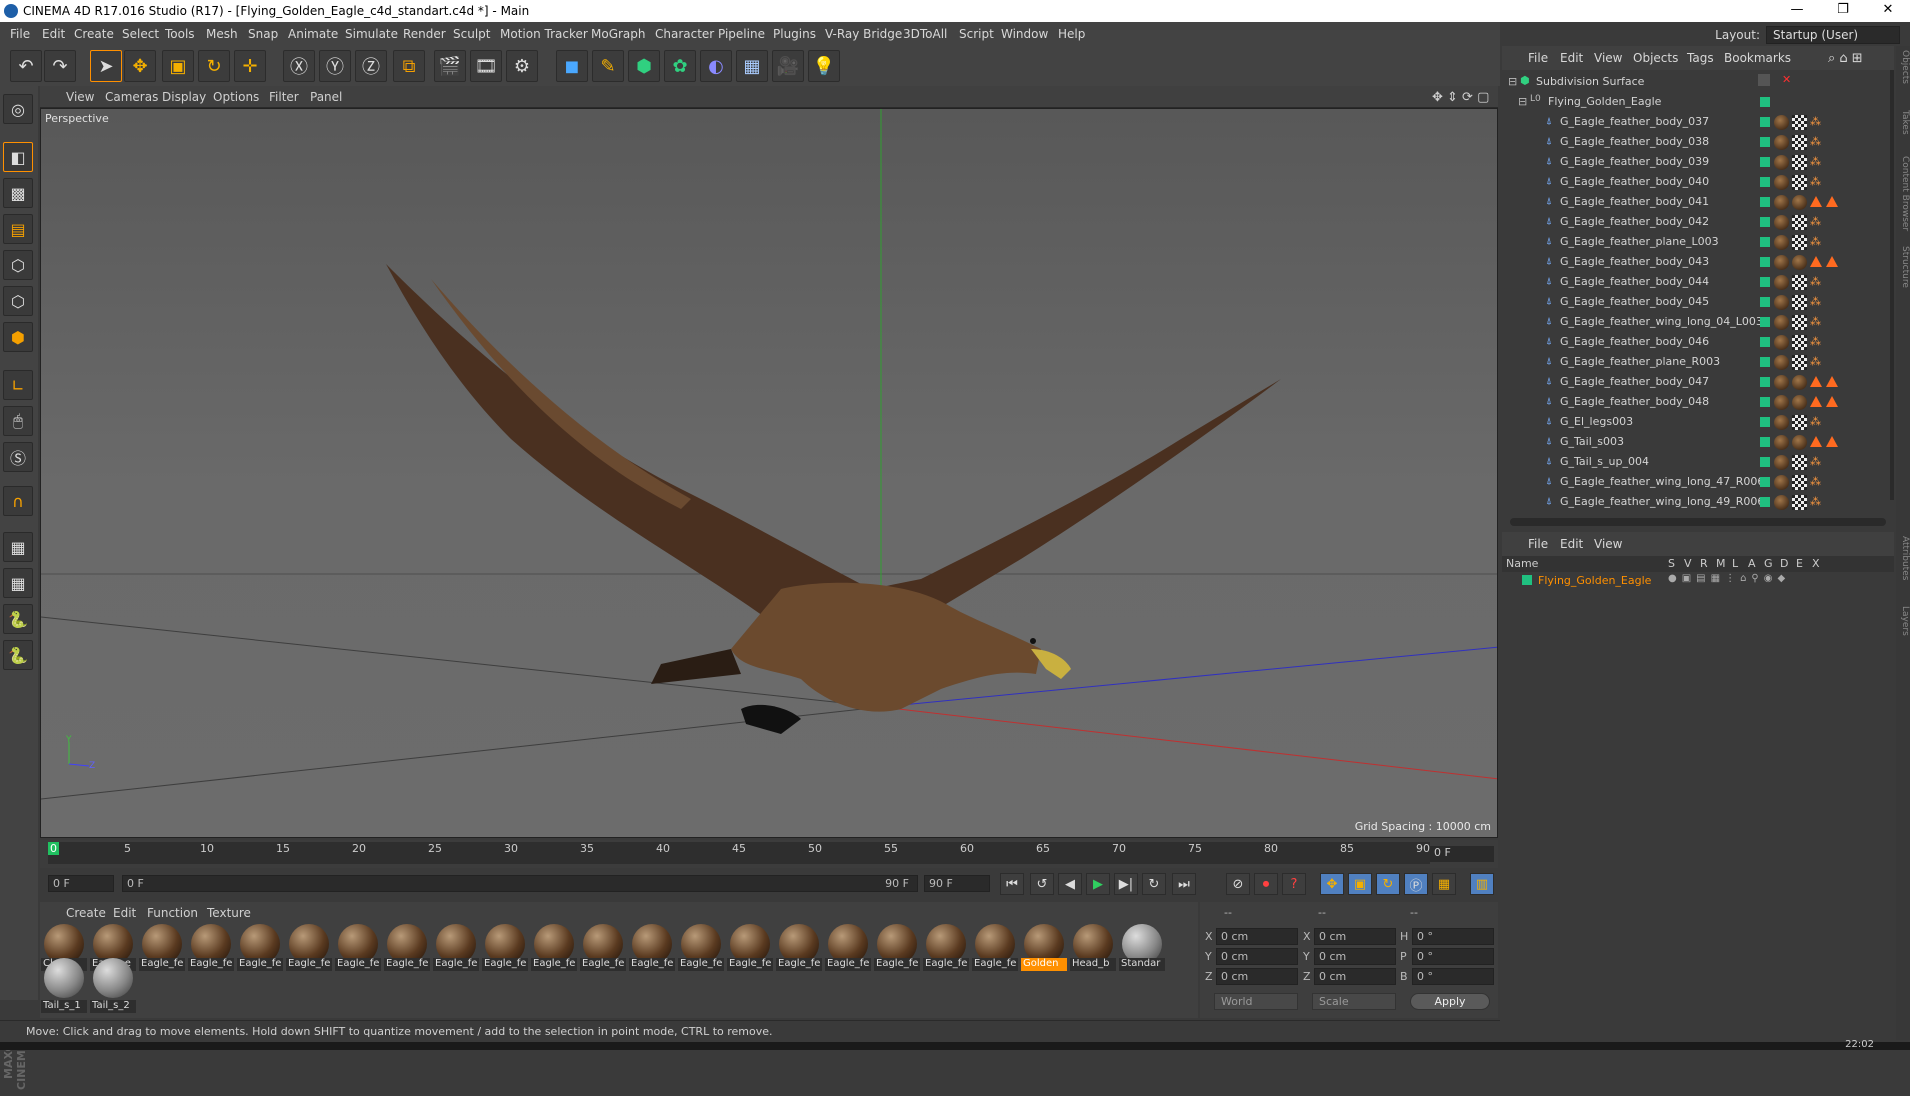 This screenshot has width=1910, height=1096. What do you see at coordinates (1256, 1001) in the screenshot?
I see `coord-mode-dropdown: World` at bounding box center [1256, 1001].